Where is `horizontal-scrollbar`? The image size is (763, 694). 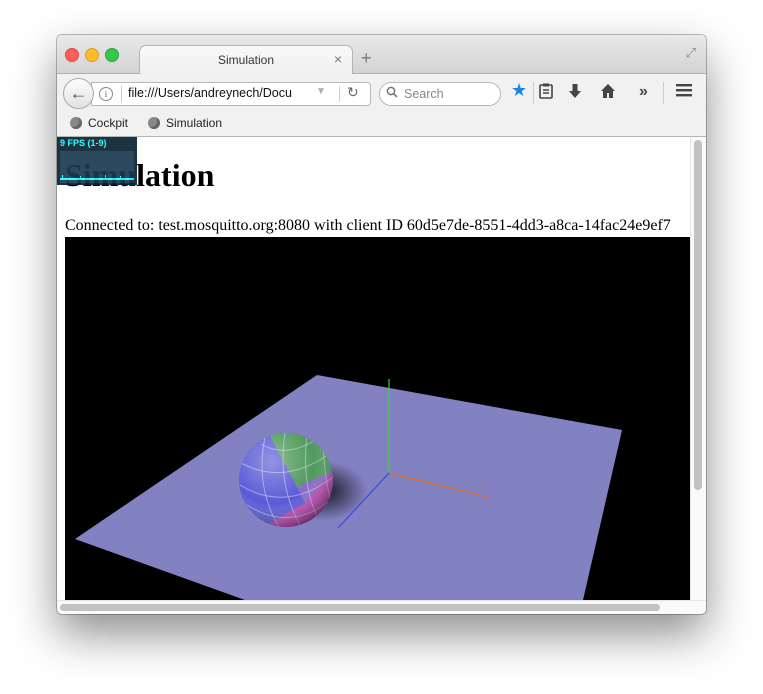
horizontal-scrollbar is located at coordinates (381, 607).